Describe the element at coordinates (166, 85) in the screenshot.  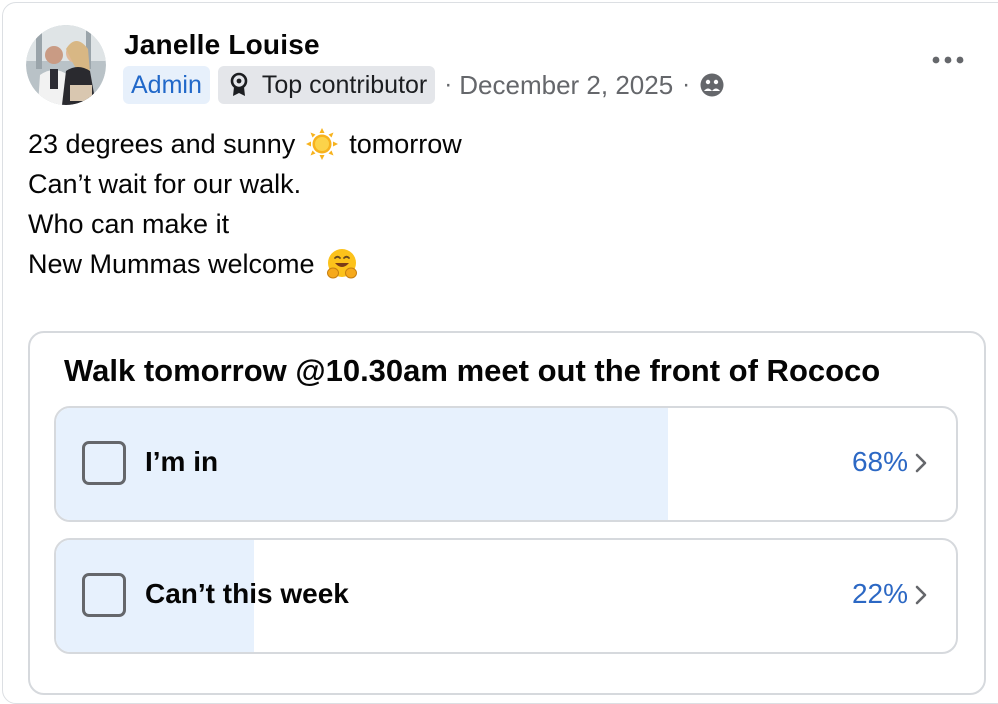
I see `admin-badge: Admin` at that location.